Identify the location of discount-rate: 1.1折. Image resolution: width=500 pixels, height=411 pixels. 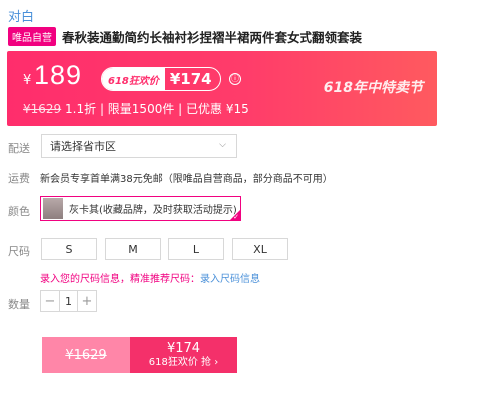
(81, 109).